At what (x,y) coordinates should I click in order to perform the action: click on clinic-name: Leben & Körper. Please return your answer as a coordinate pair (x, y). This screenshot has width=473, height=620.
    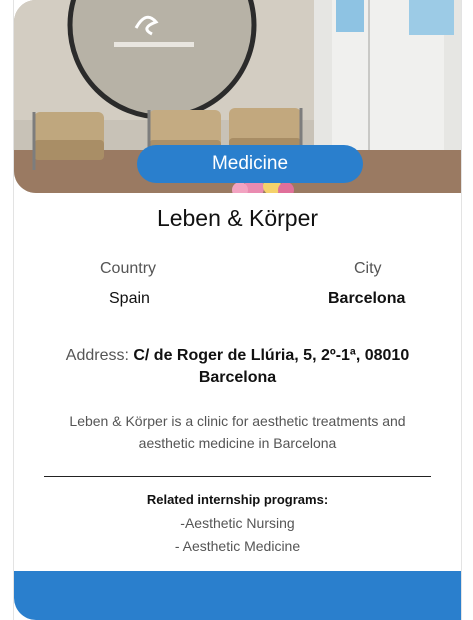
    Looking at the image, I should click on (237, 218).